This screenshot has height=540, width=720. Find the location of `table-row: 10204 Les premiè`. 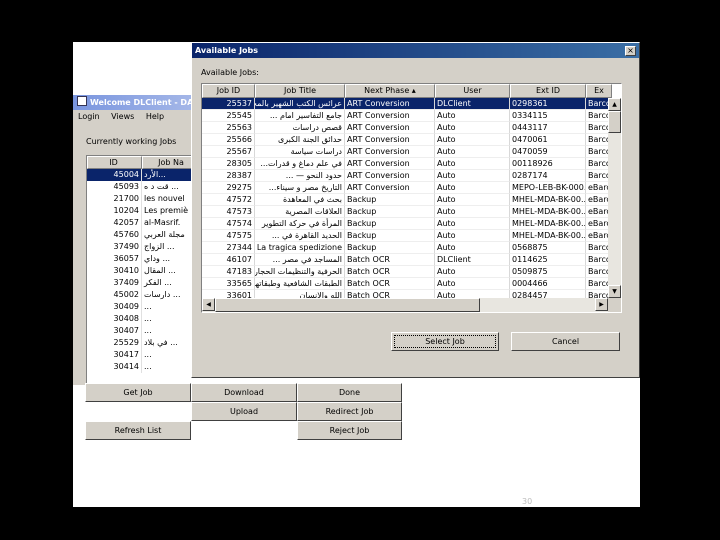

table-row: 10204 Les premiè is located at coordinates (142, 211).